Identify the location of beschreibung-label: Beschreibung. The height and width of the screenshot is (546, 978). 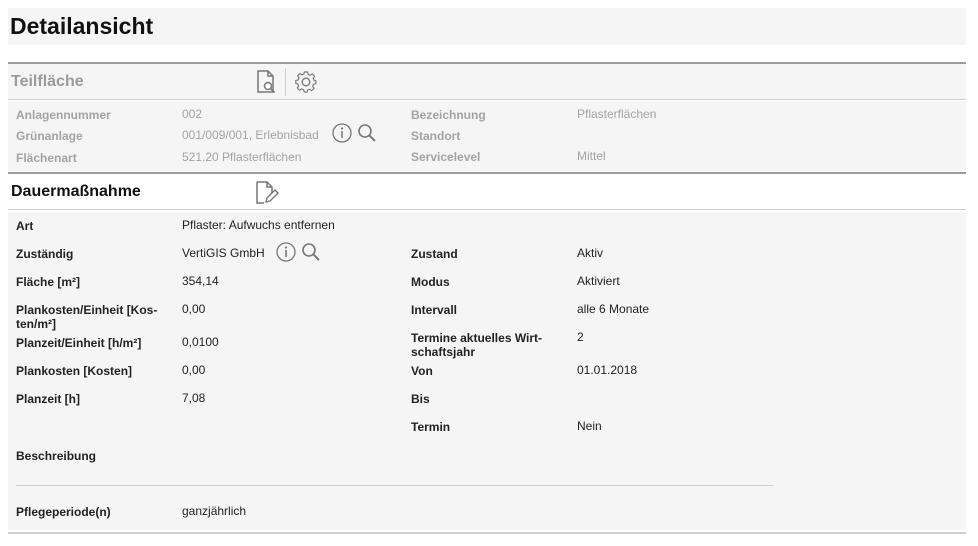
(56, 456).